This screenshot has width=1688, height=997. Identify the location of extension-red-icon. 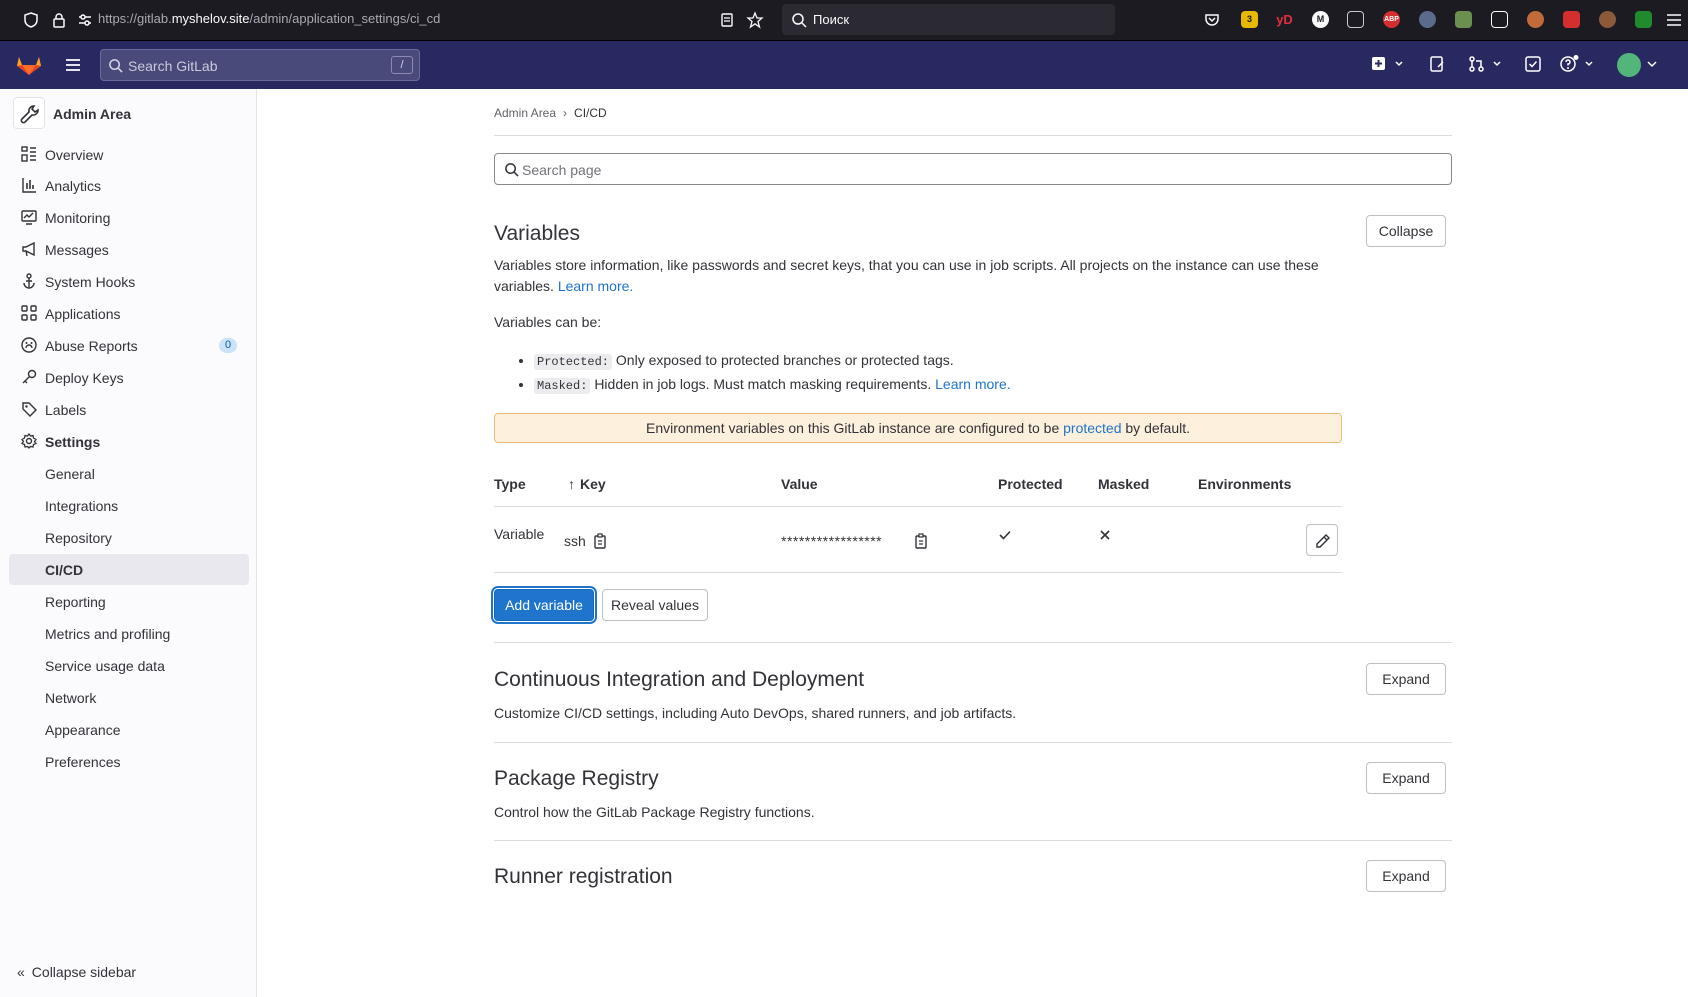
(1571, 19).